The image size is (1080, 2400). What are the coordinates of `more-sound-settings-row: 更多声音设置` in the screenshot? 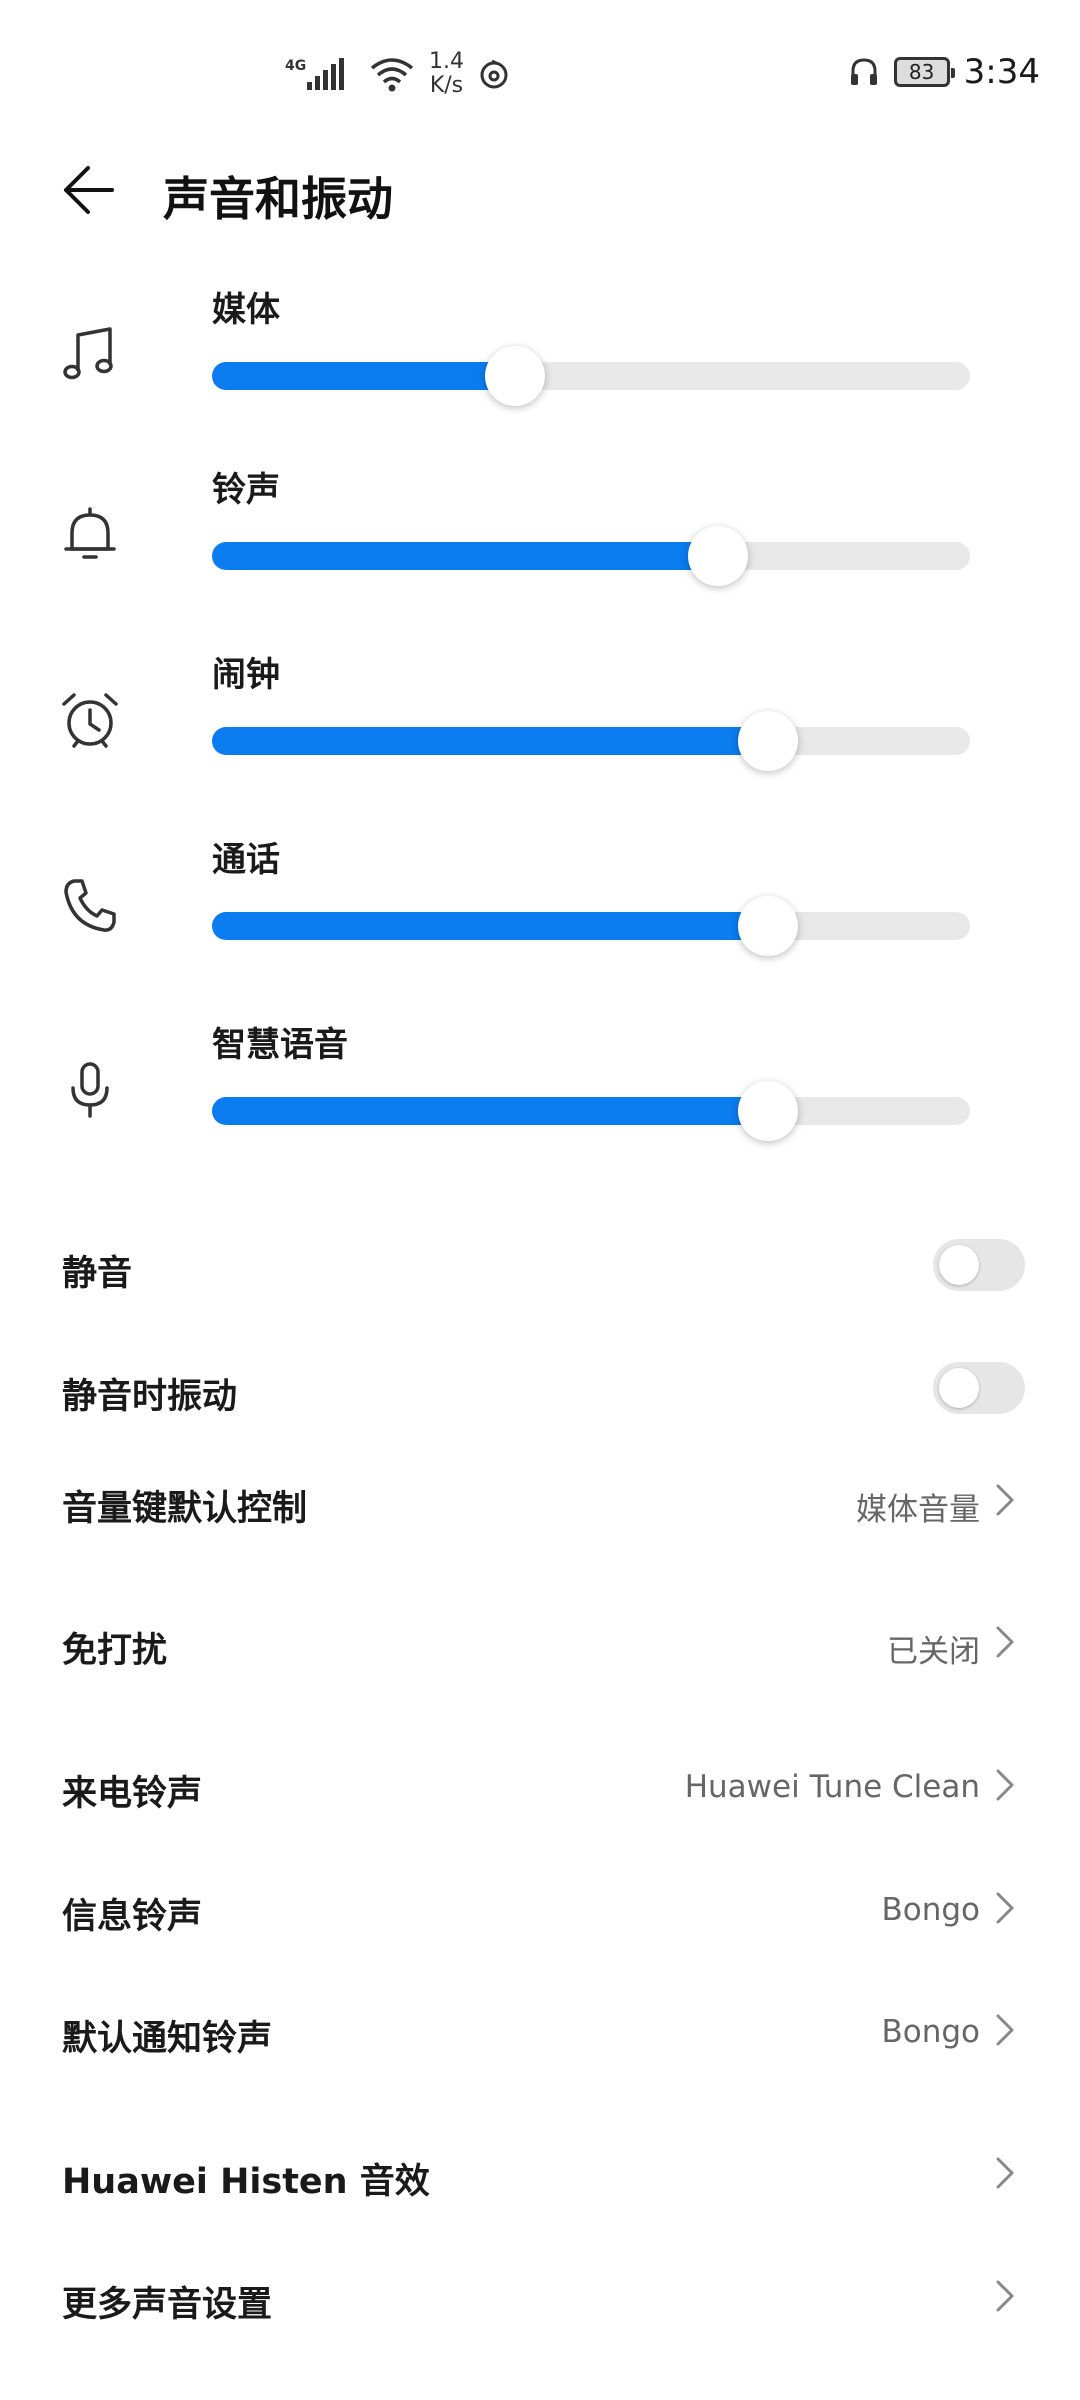 It's located at (540, 2296).